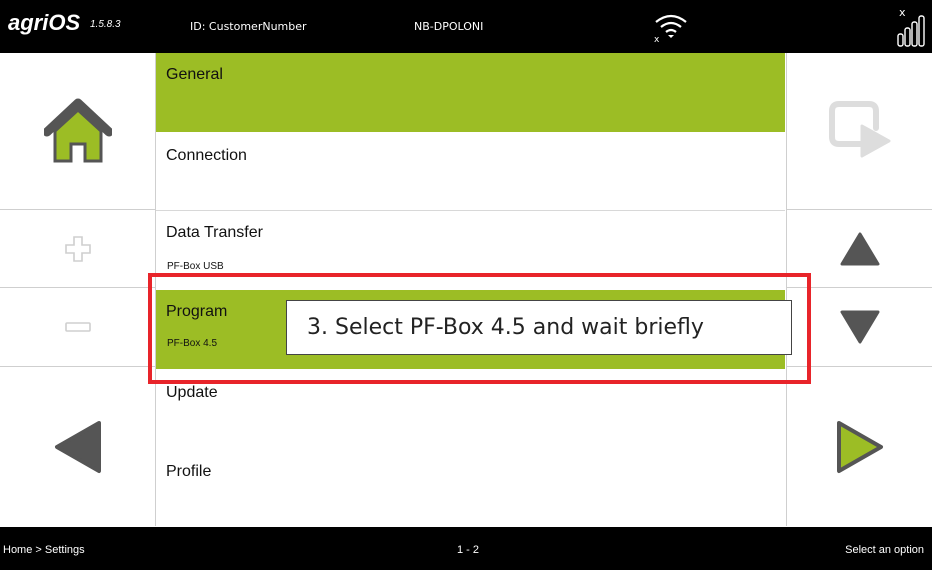 The image size is (932, 570). I want to click on app-version: 1.5.8.3, so click(105, 24).